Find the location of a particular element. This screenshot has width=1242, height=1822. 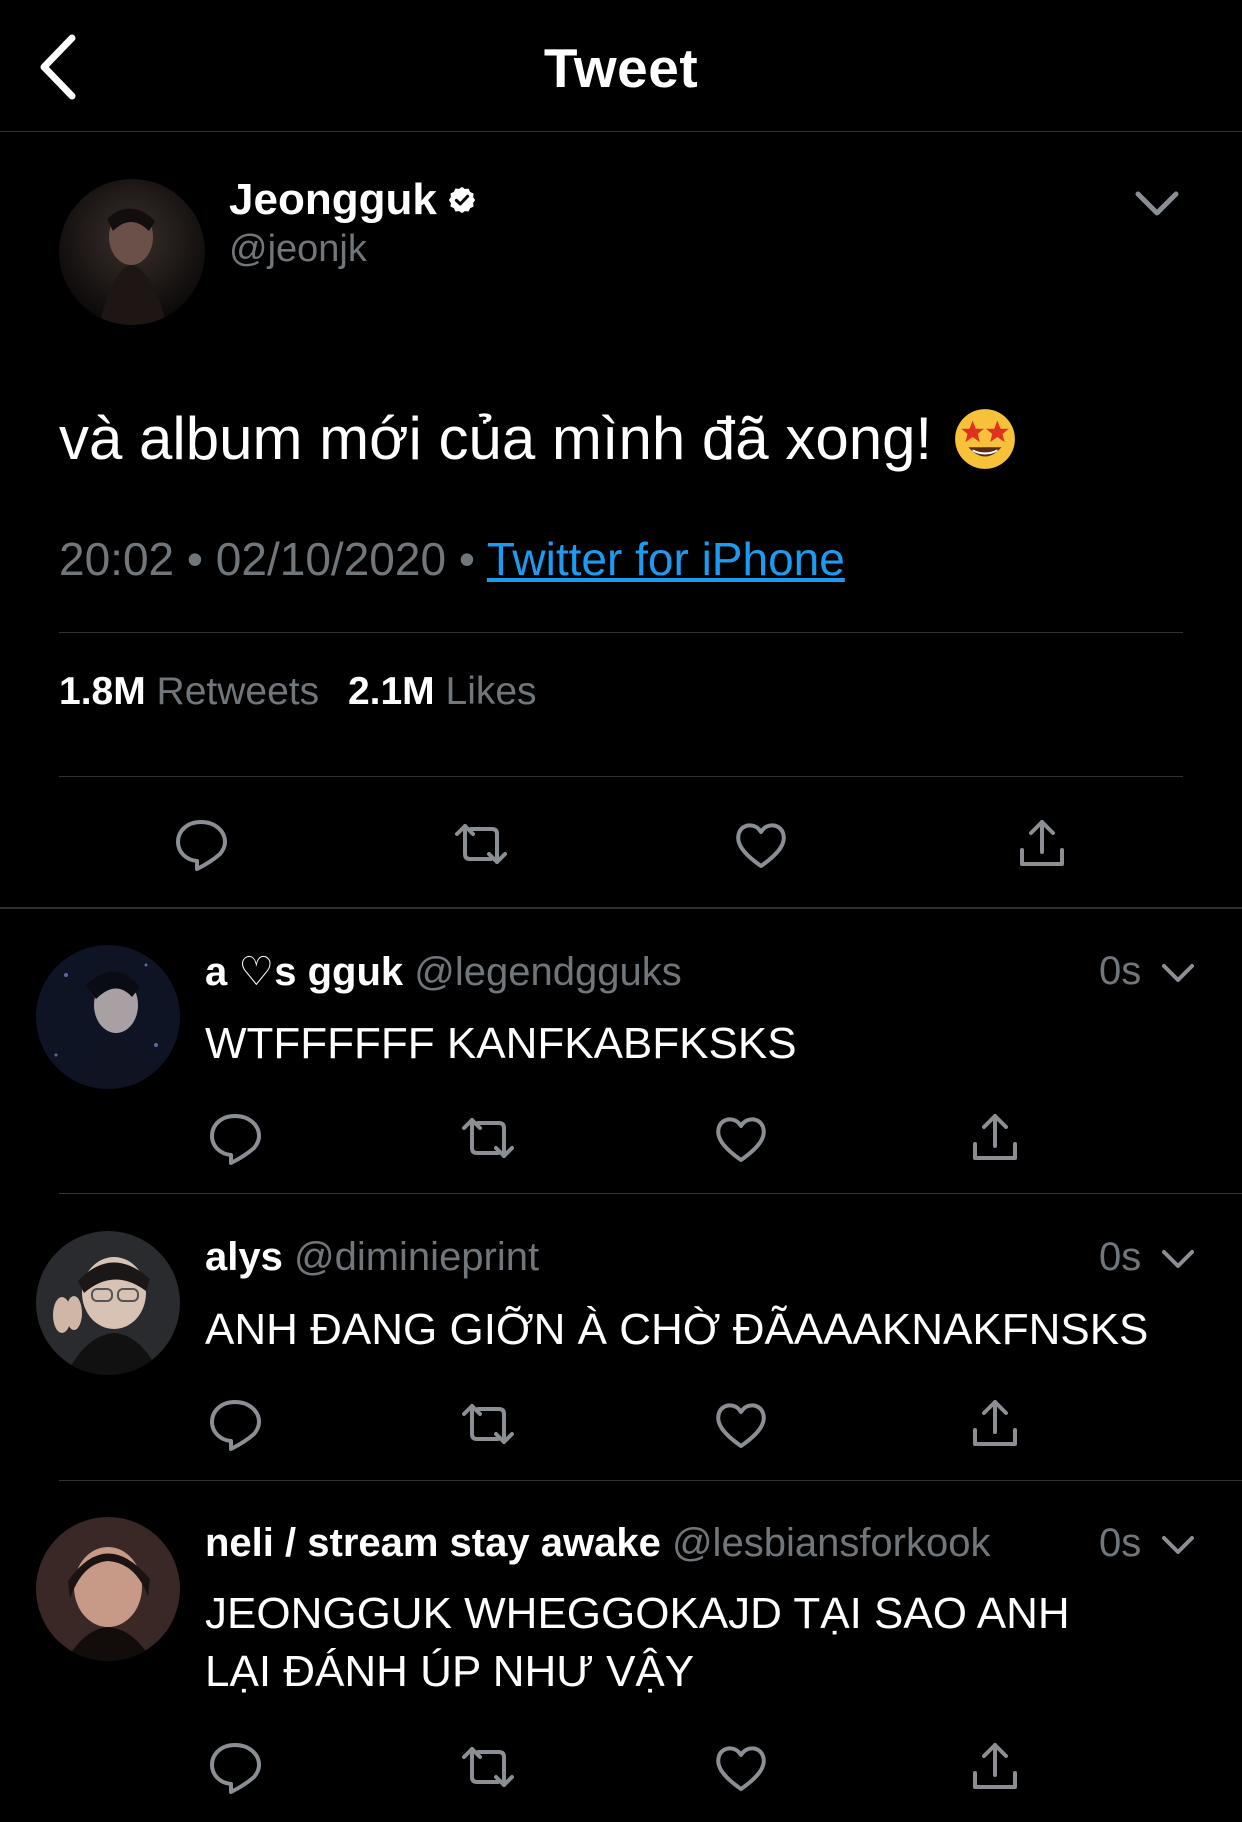

verified-badge-icon is located at coordinates (461, 200).